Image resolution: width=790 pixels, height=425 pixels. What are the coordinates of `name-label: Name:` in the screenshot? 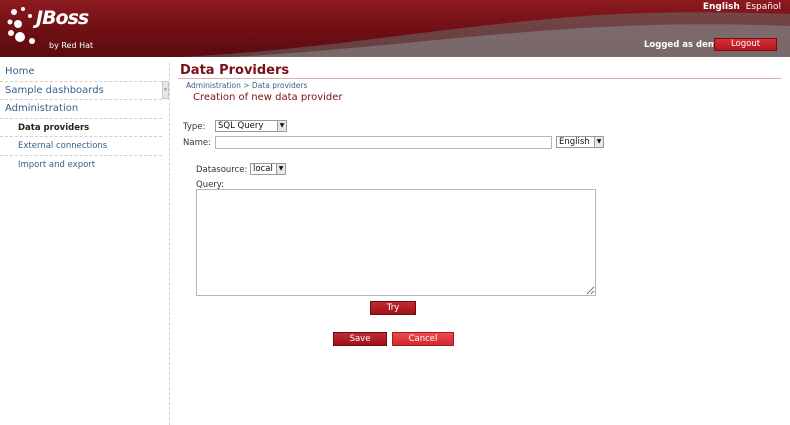 It's located at (197, 143).